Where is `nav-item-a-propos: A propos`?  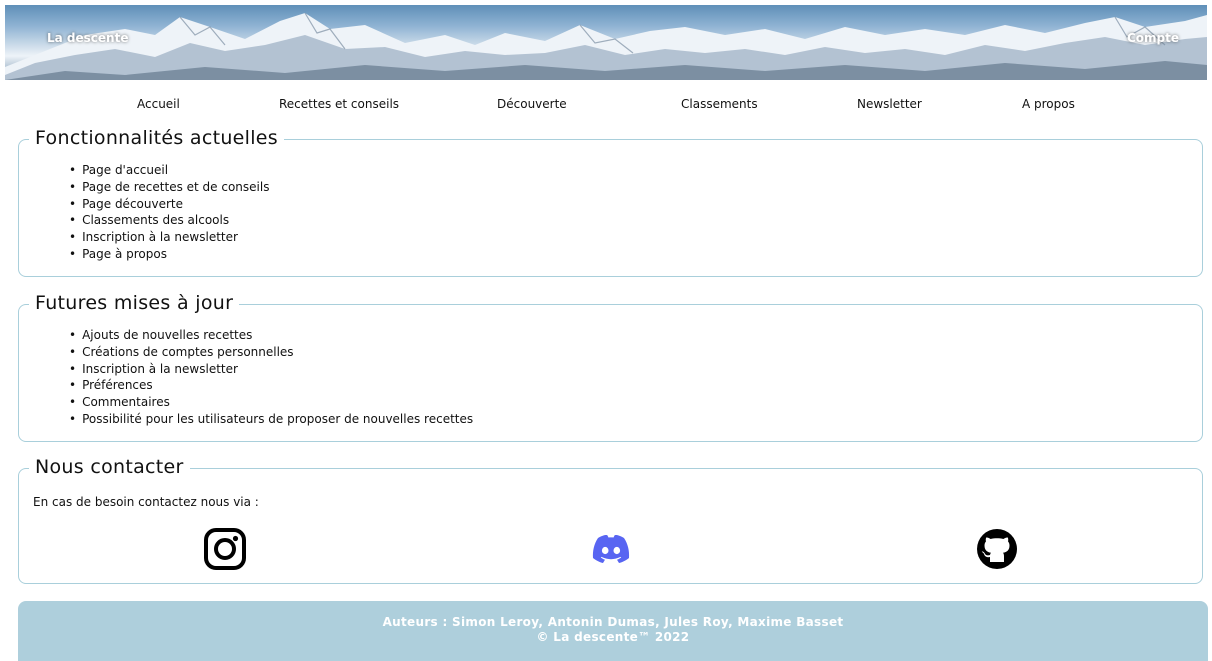 nav-item-a-propos: A propos is located at coordinates (1048, 104).